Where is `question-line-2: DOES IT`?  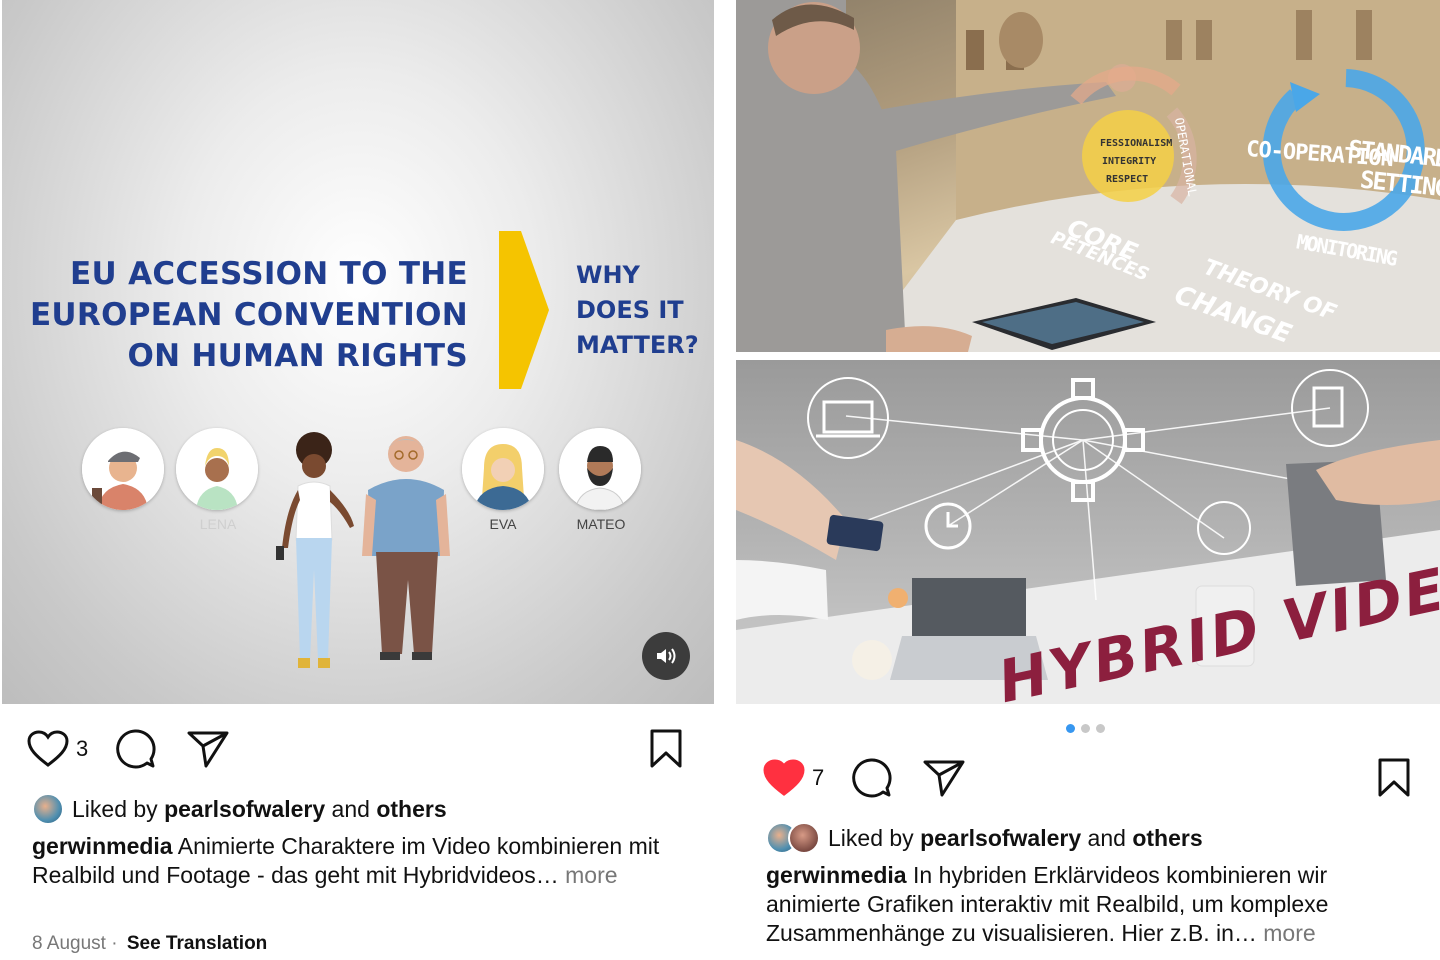
question-line-2: DOES IT is located at coordinates (630, 310).